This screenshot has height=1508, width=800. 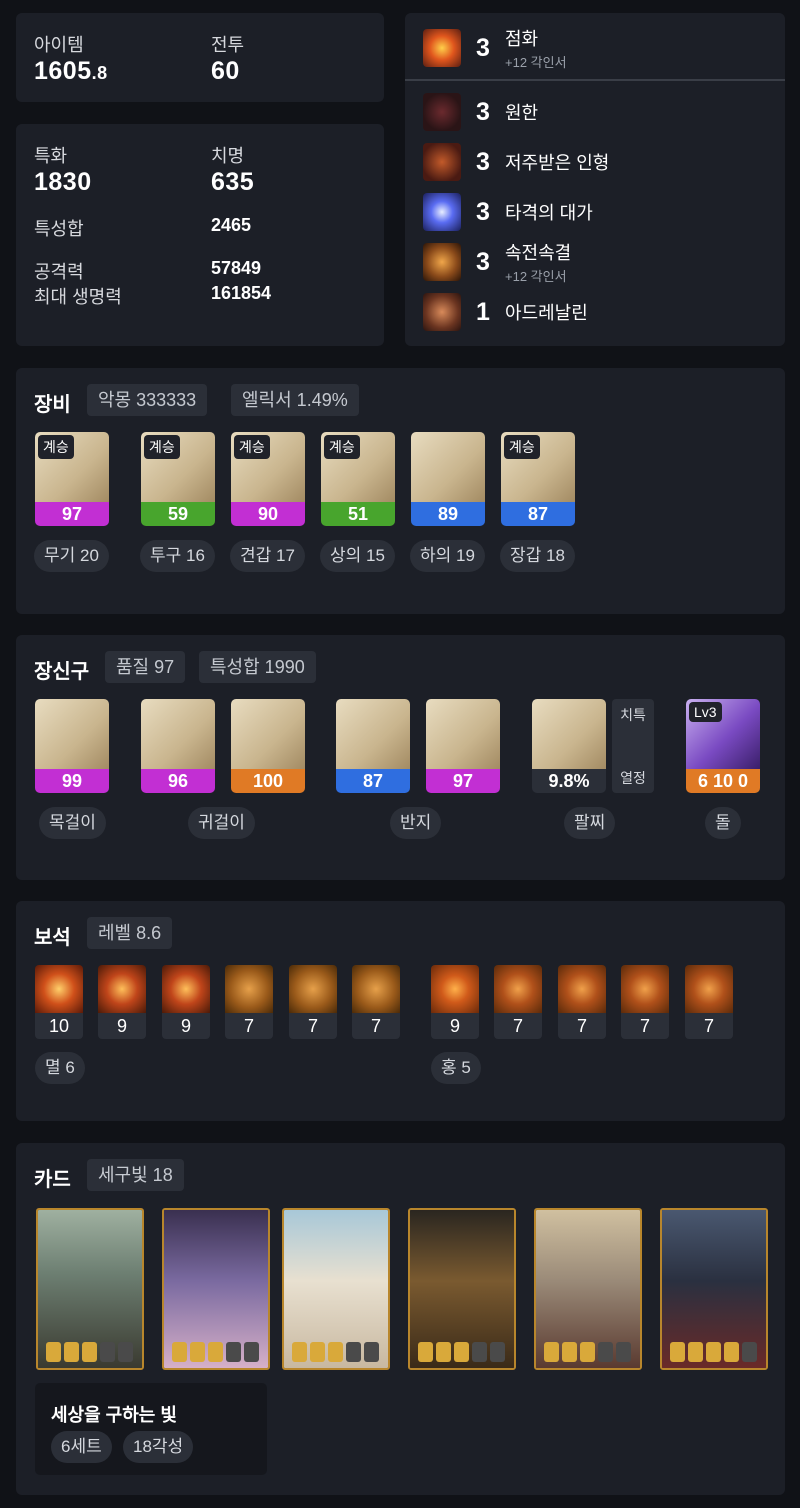 What do you see at coordinates (373, 734) in the screenshot?
I see `ring-icon` at bounding box center [373, 734].